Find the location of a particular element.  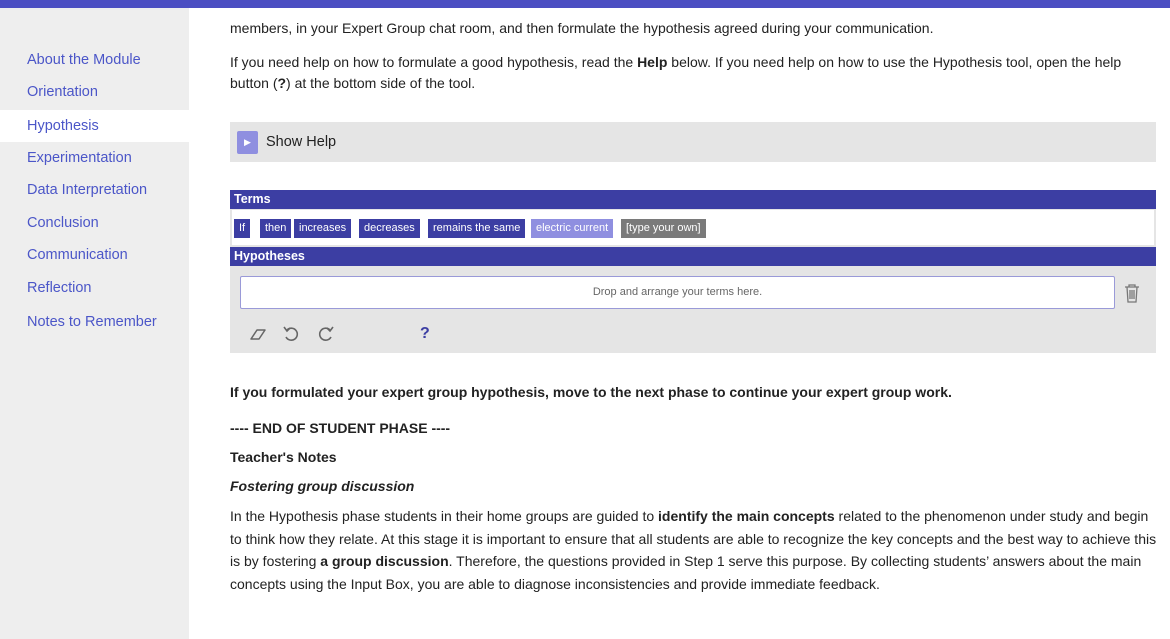

section-subheading: Fostering group discussion is located at coordinates (322, 486).